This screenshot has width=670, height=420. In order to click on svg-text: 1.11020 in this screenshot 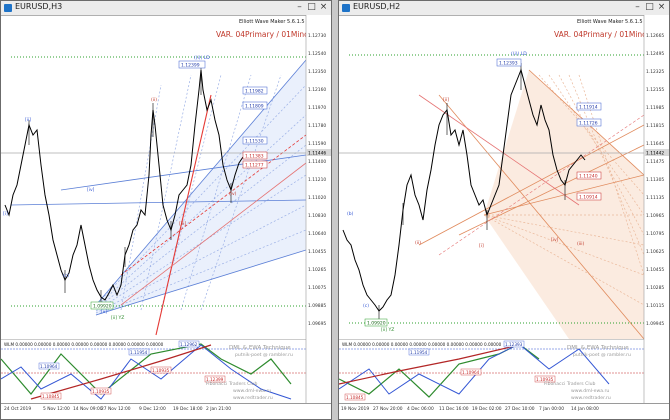, I will do `click(317, 198)`.